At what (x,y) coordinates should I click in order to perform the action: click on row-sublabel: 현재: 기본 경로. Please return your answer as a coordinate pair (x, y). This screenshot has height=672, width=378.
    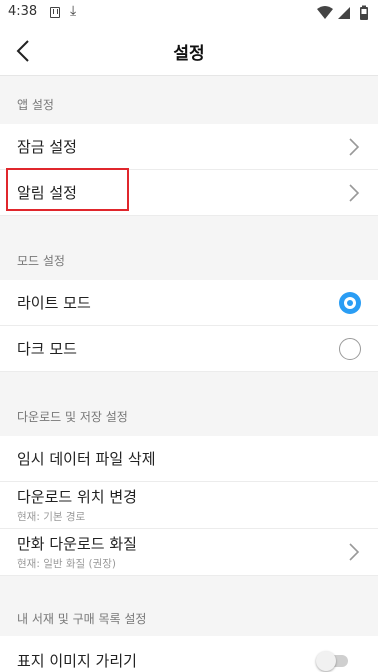
    Looking at the image, I should click on (51, 517).